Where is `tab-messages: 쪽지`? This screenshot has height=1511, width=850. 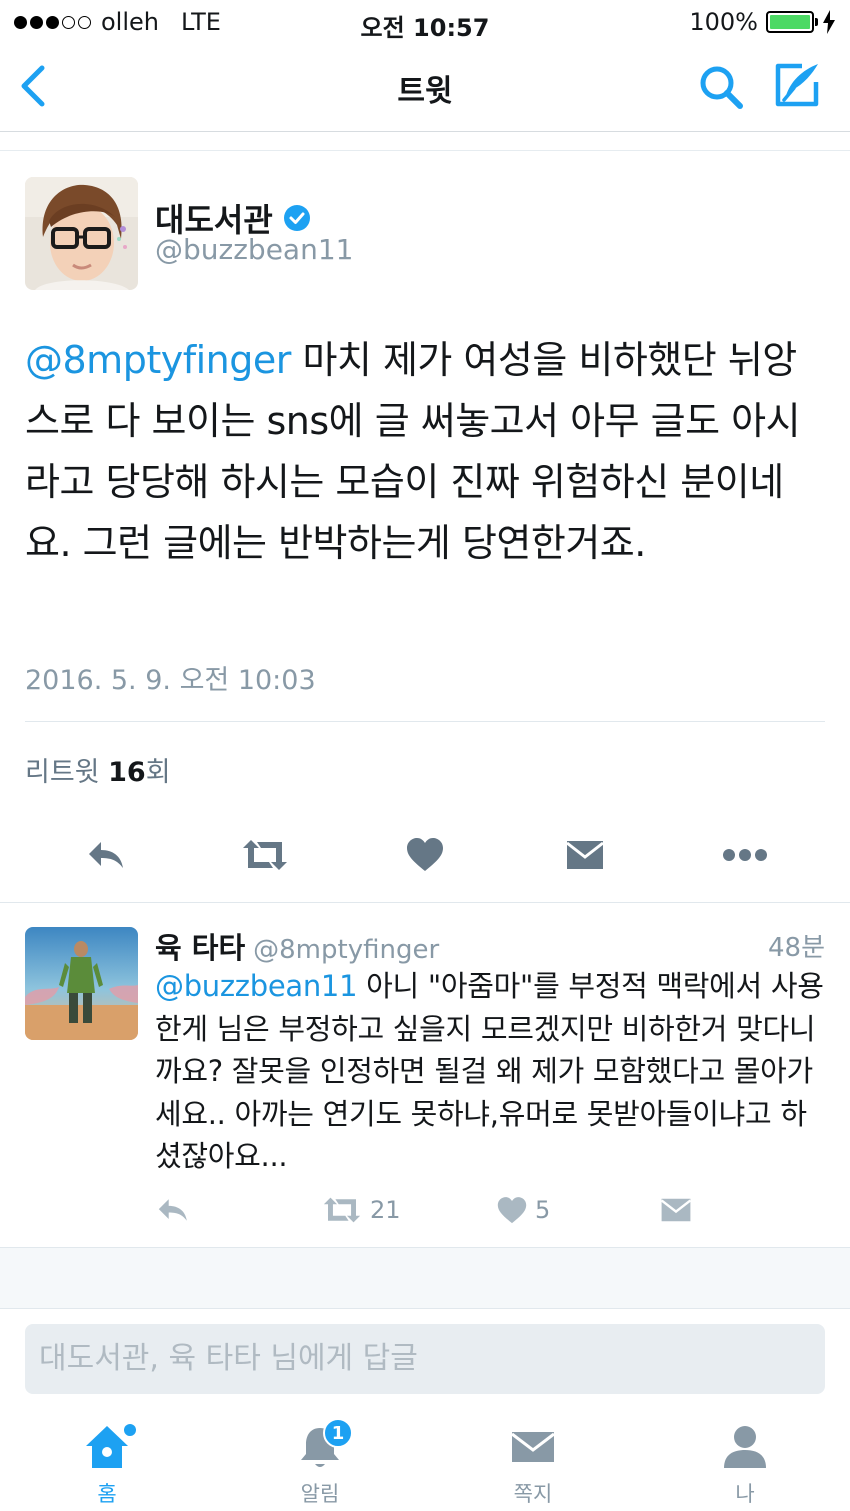 tab-messages: 쪽지 is located at coordinates (533, 1465).